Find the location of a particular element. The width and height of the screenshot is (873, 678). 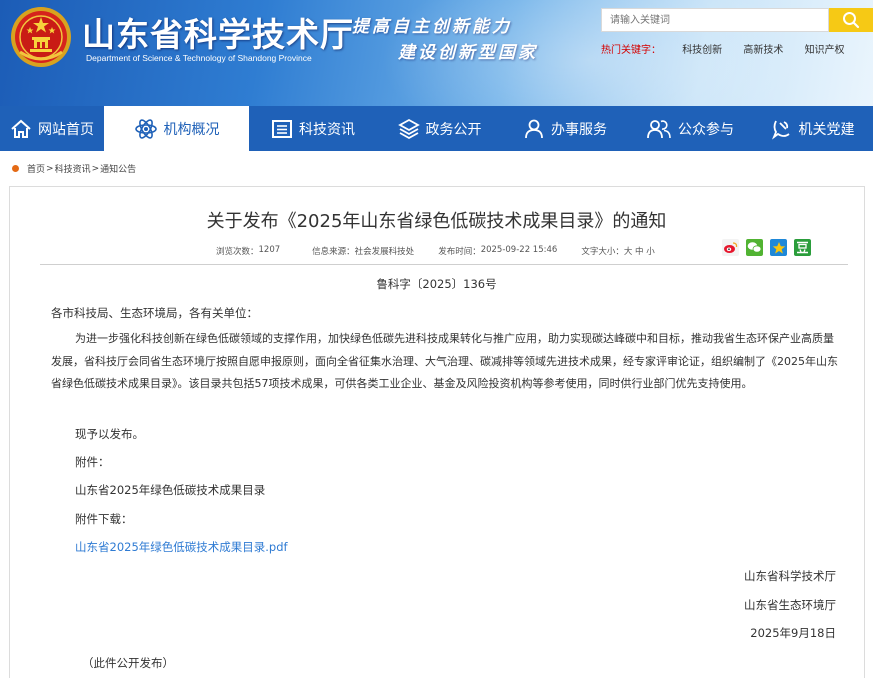

nav-item-label: 网站首页 is located at coordinates (66, 129).